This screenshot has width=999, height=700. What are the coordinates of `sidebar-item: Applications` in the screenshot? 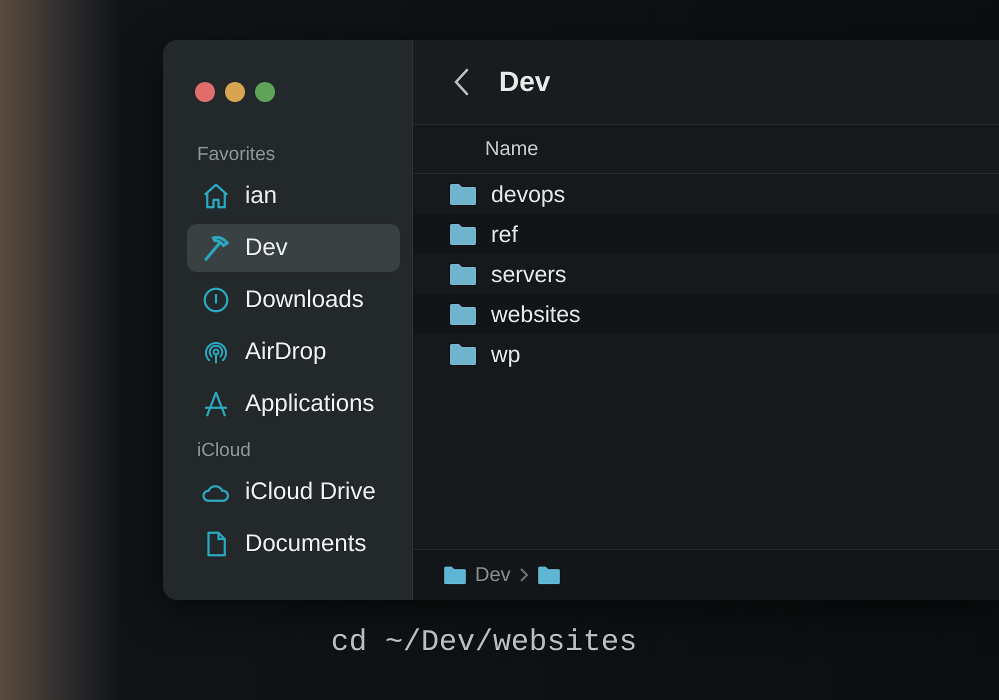 It's located at (293, 404).